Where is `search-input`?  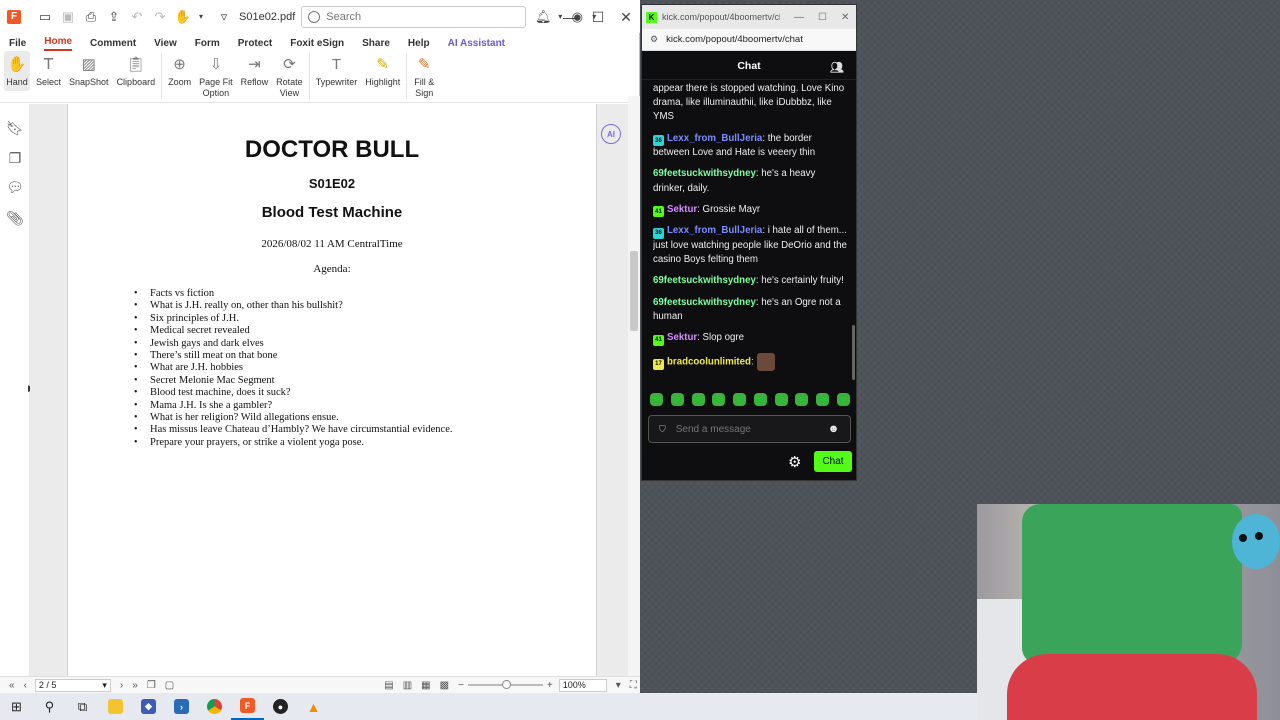 search-input is located at coordinates (416, 16).